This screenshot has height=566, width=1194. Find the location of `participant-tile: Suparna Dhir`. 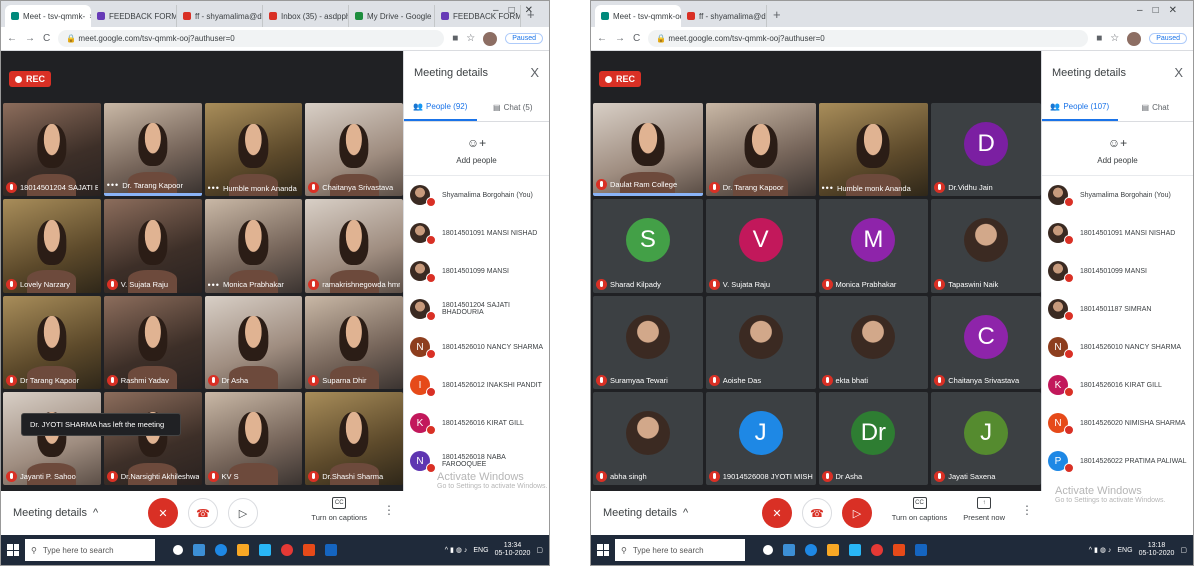

participant-tile: Suparna Dhir is located at coordinates (354, 342).